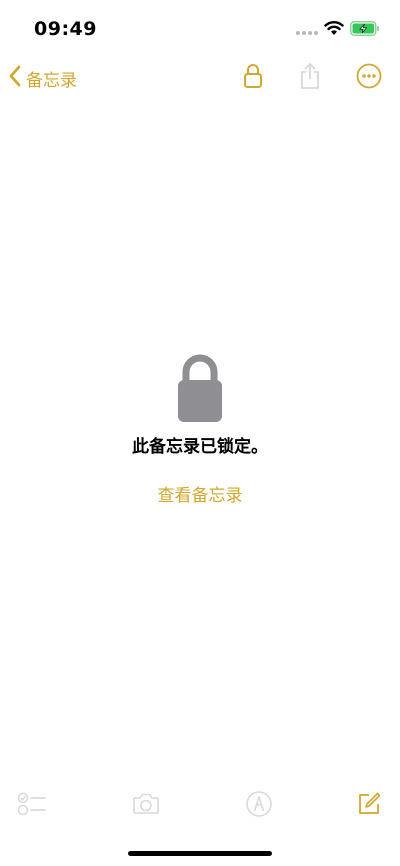 The height and width of the screenshot is (866, 400). I want to click on markup-pen-icon, so click(259, 806).